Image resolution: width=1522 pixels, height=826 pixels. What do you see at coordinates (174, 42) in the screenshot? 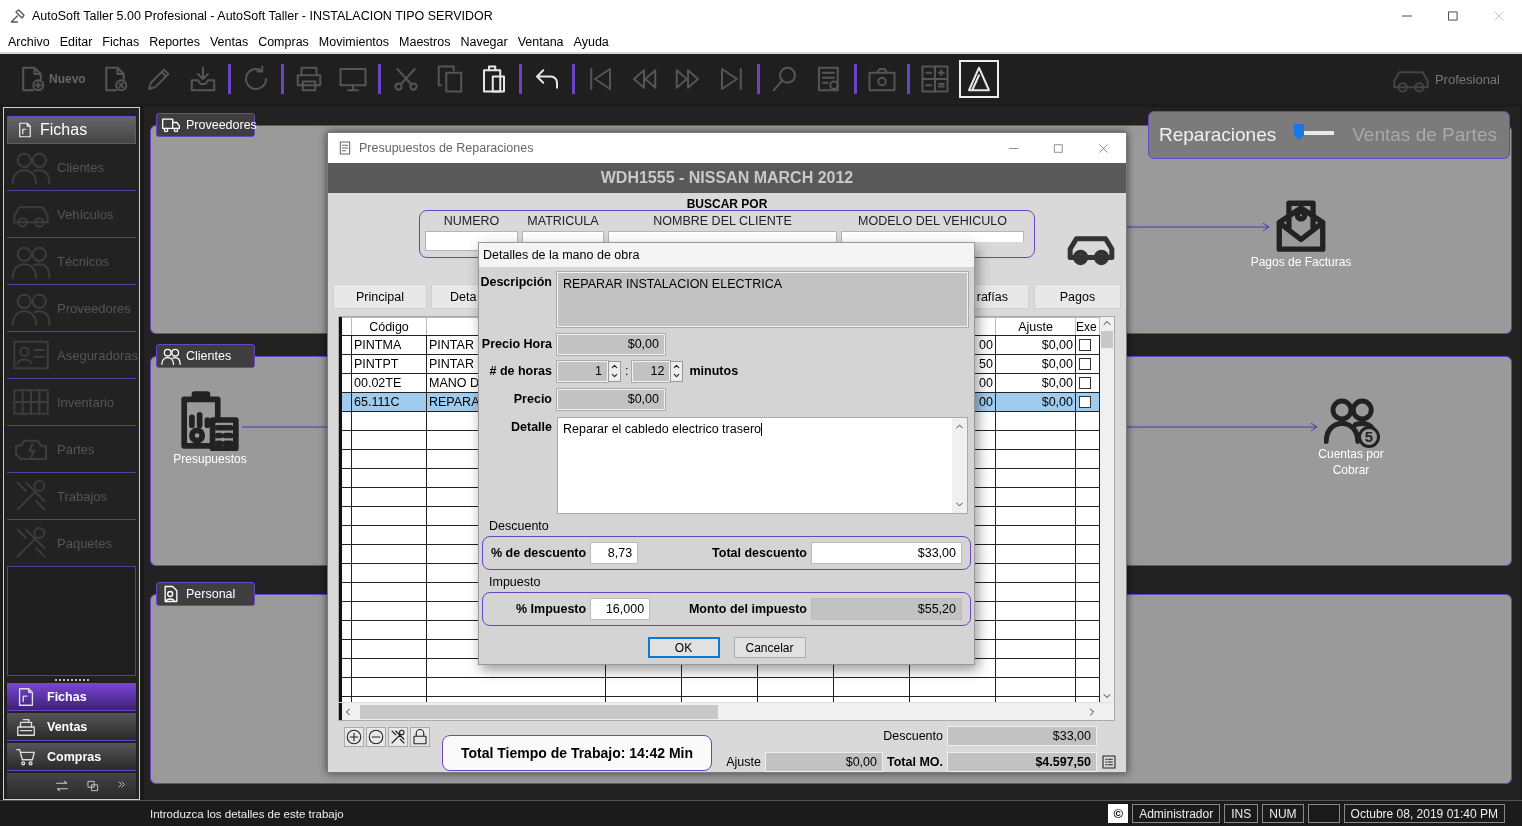
I see `menu-item: Reportes` at bounding box center [174, 42].